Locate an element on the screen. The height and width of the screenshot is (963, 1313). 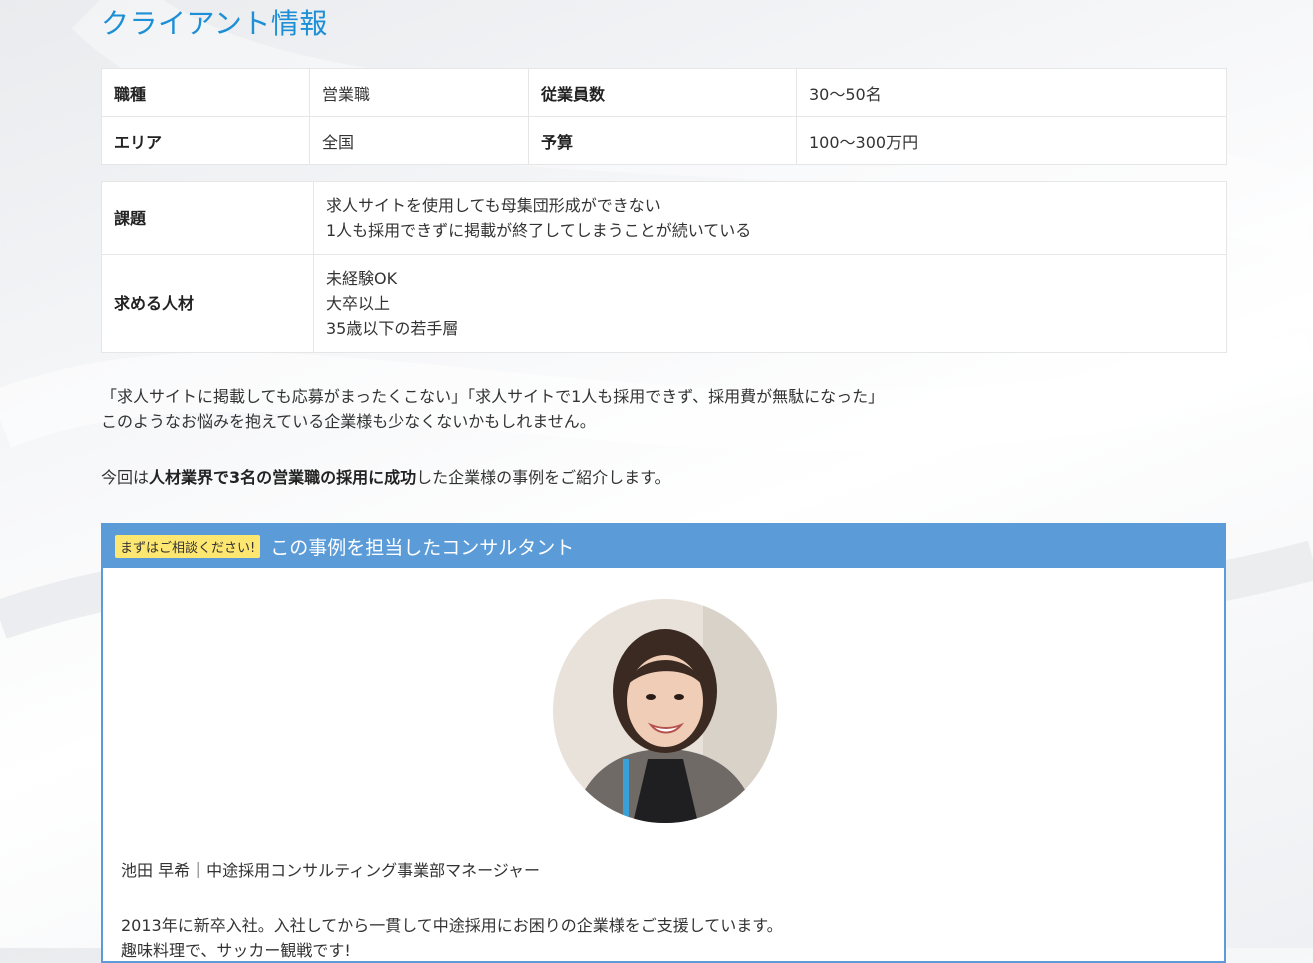
issue-line: 1人も採用できずに掲載が終了してしまうことが続いている is located at coordinates (539, 230).